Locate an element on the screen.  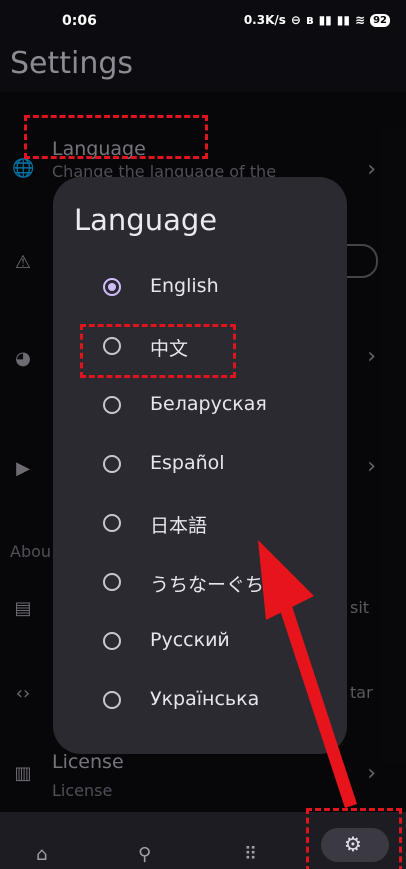
annotation-arrow-head is located at coordinates (286, 580).